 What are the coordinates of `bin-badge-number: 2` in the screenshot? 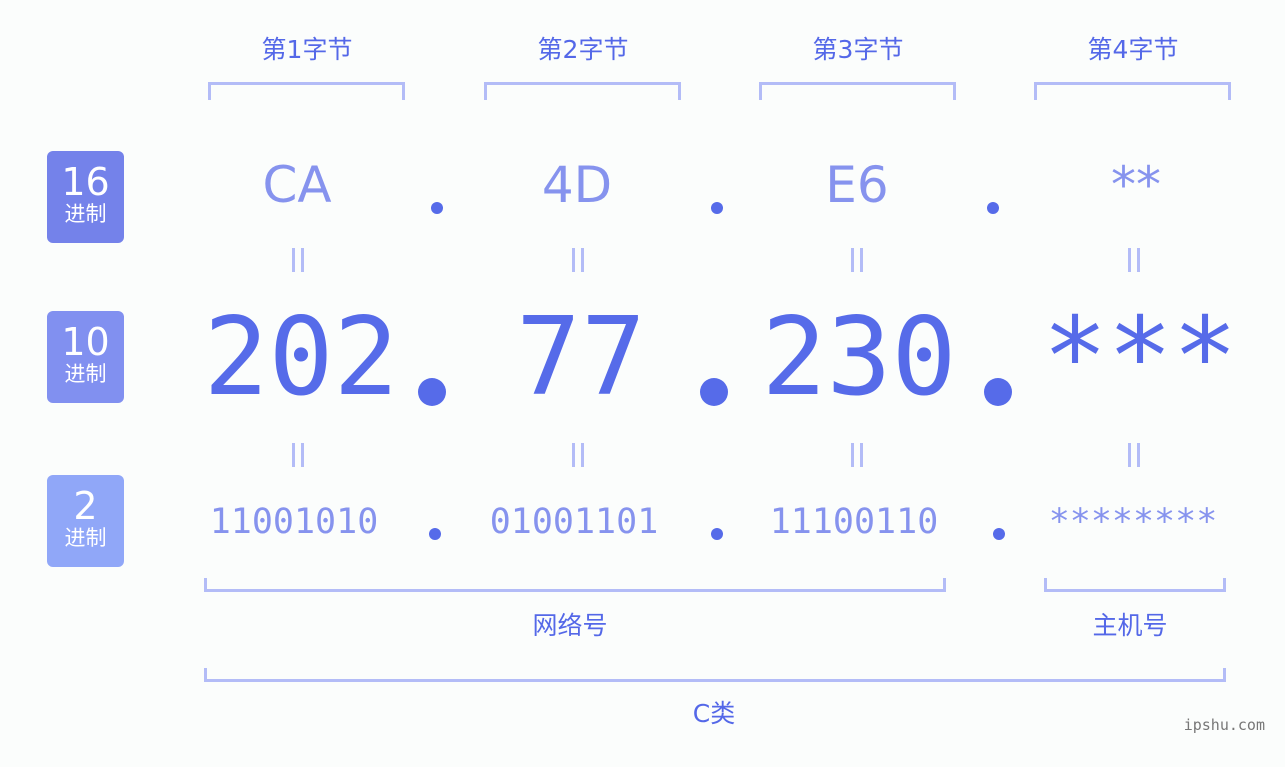 It's located at (85, 506).